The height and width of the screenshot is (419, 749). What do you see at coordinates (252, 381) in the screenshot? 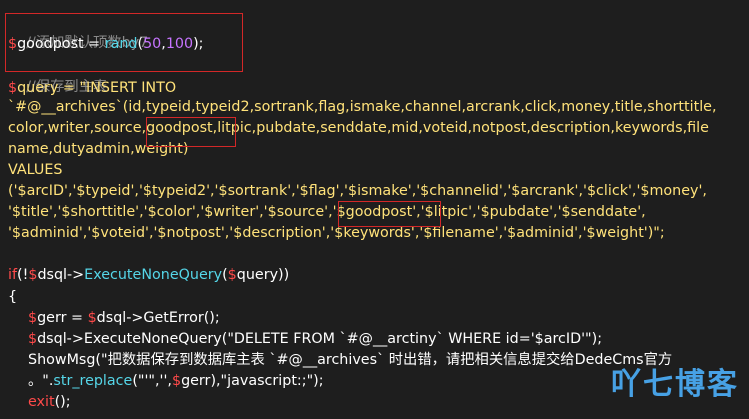
I see `code-text: gerr),"javascript:;");` at bounding box center [252, 381].